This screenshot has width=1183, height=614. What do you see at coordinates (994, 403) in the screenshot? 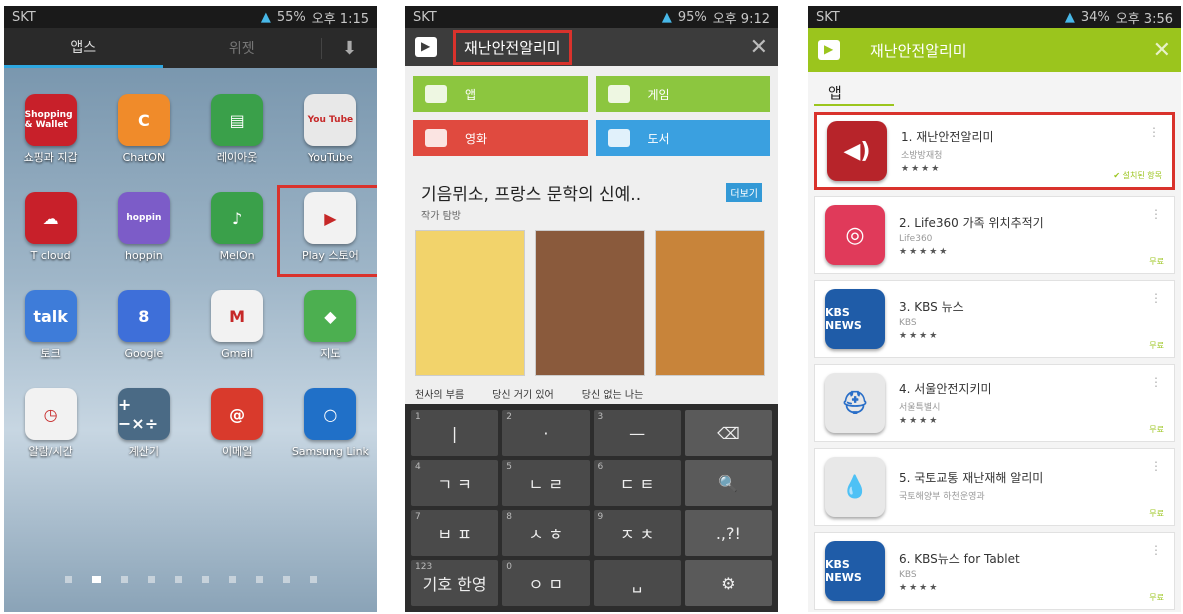
I see `result-item: ⛑ 4. 서울안전지키미 서울특별시 ★★★★ ⋮ 무료` at bounding box center [994, 403].